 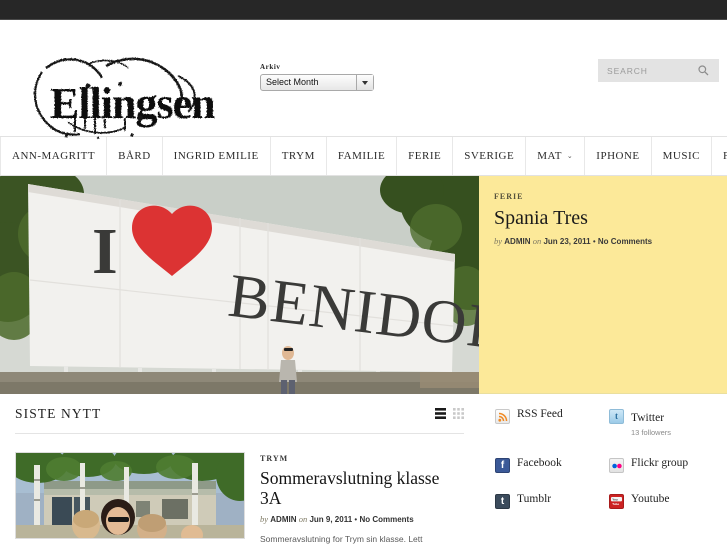 What do you see at coordinates (449, 413) in the screenshot?
I see `view-toggle-group` at bounding box center [449, 413].